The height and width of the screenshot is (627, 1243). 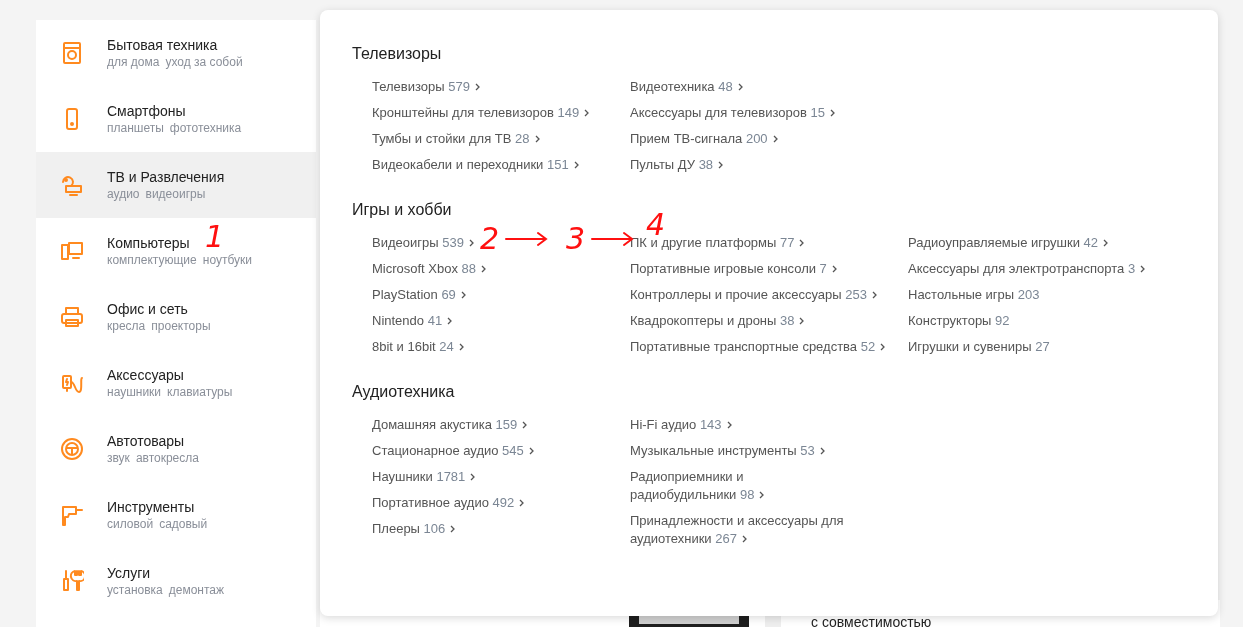 I want to click on subcategory-link: Плееры 106, so click(x=414, y=529).